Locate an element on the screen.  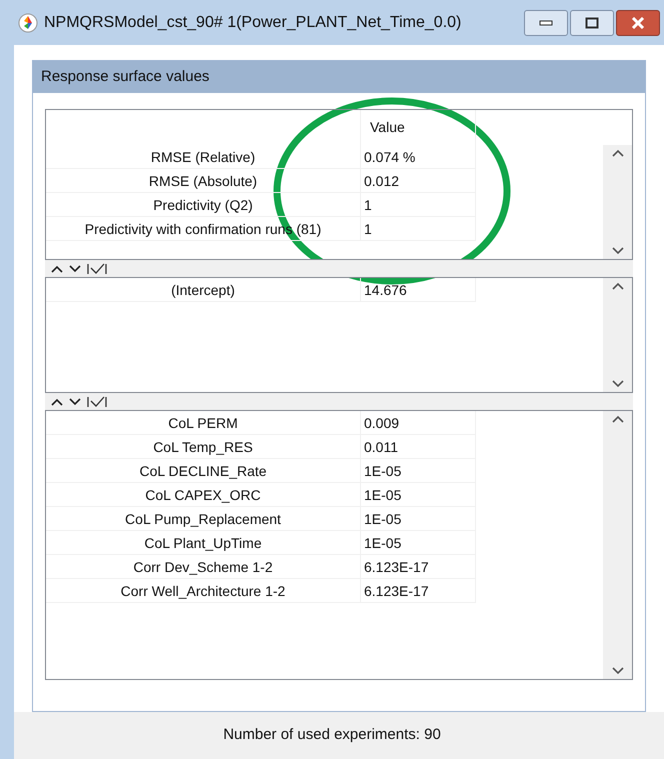
minimize-icon is located at coordinates (546, 23).